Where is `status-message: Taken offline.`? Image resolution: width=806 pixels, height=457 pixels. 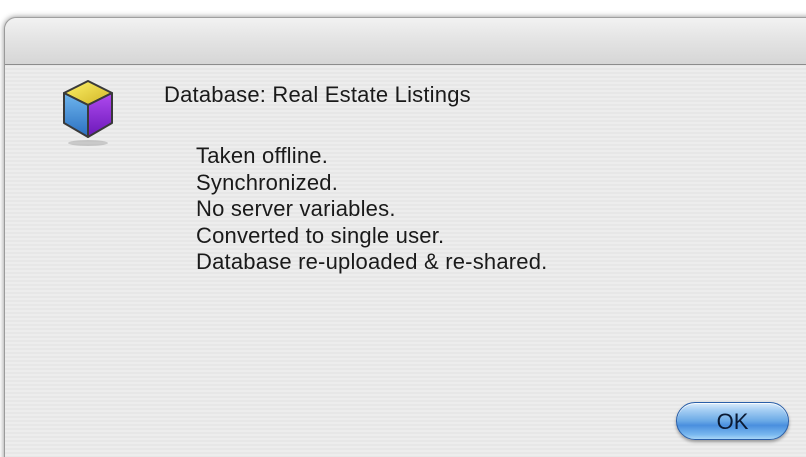
status-message: Taken offline. is located at coordinates (262, 155).